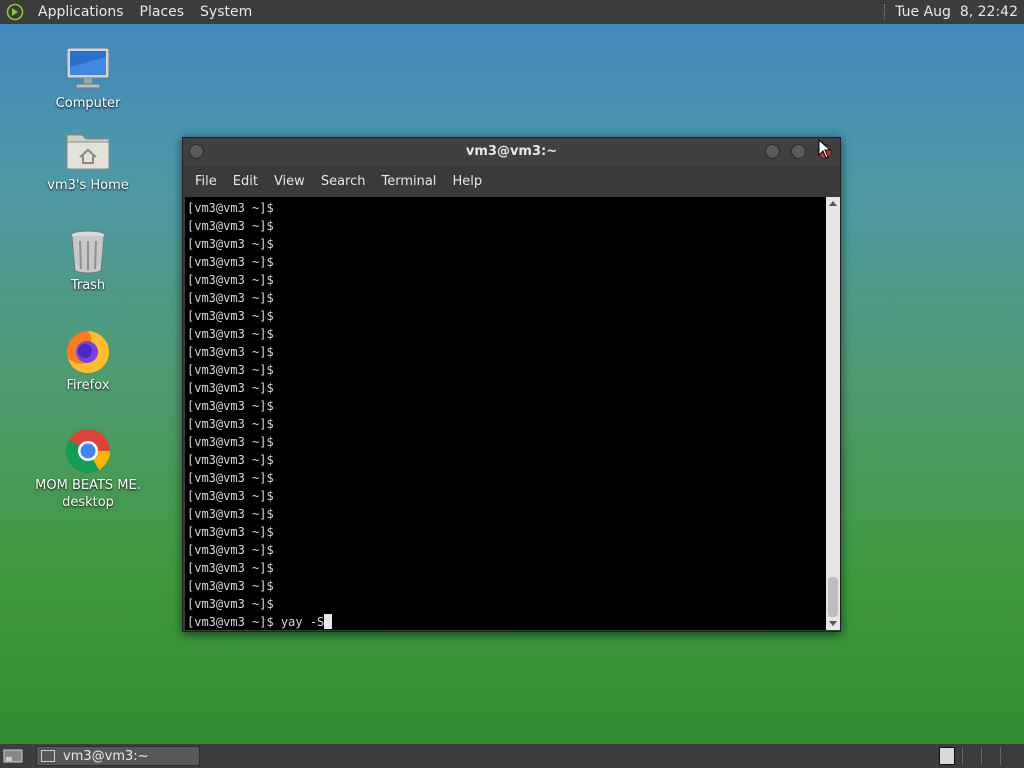 This screenshot has height=768, width=1024. I want to click on scroll-down-arrow-icon, so click(833, 623).